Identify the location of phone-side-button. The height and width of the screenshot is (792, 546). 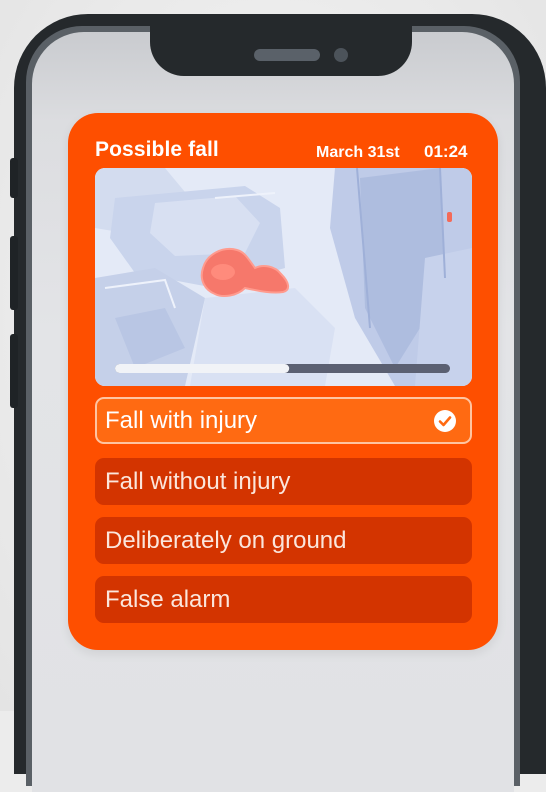
(14, 178).